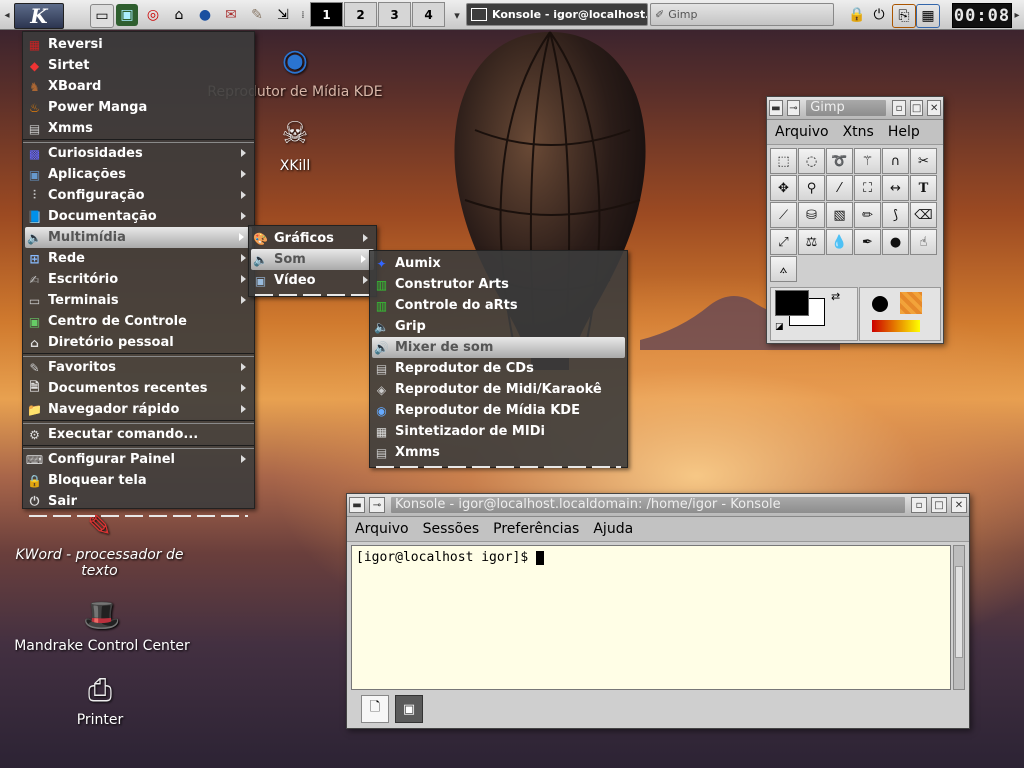 The width and height of the screenshot is (1024, 768). I want to click on help-lifebuoy-icon: ◎, so click(153, 15).